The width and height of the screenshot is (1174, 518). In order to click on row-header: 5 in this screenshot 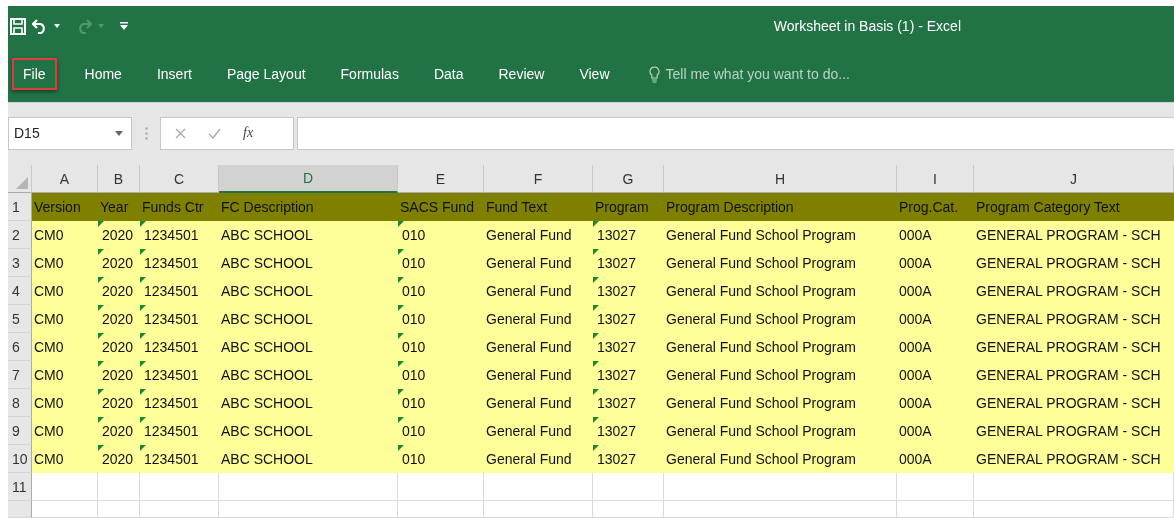, I will do `click(20, 319)`.